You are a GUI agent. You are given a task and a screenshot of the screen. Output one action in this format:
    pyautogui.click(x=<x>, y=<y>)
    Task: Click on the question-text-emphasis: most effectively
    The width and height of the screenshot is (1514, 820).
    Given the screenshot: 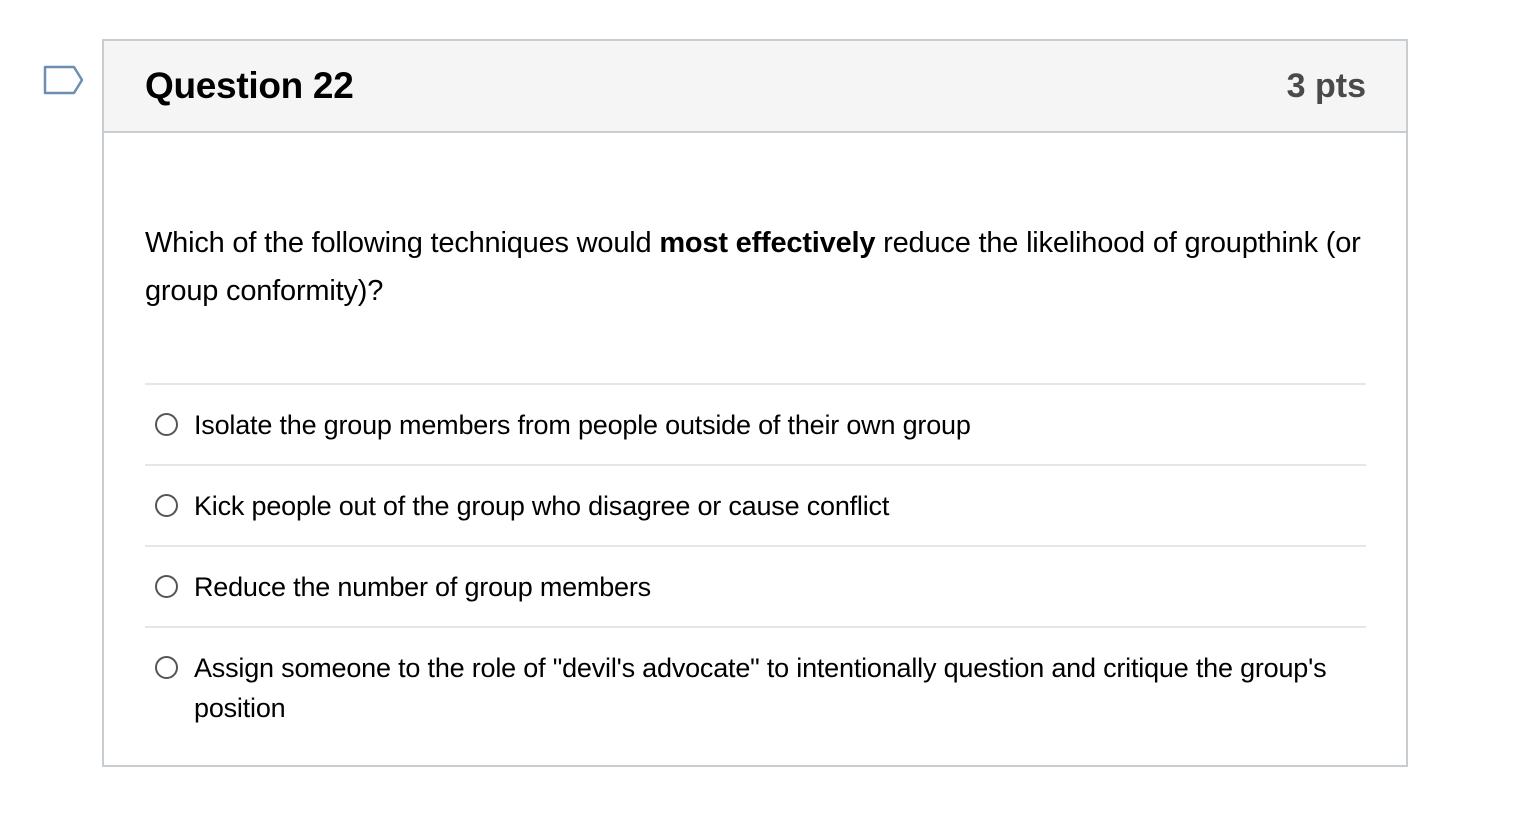 What is the action you would take?
    pyautogui.click(x=767, y=243)
    